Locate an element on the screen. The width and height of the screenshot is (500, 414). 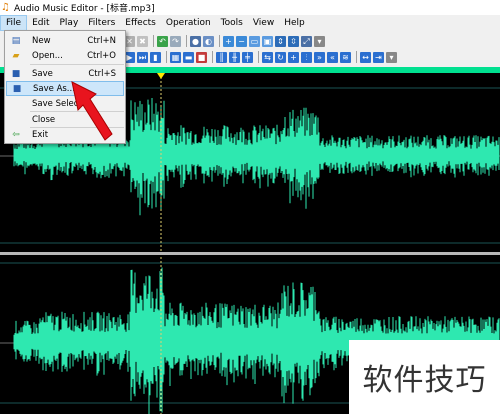
menu-view: View is located at coordinates (263, 23).